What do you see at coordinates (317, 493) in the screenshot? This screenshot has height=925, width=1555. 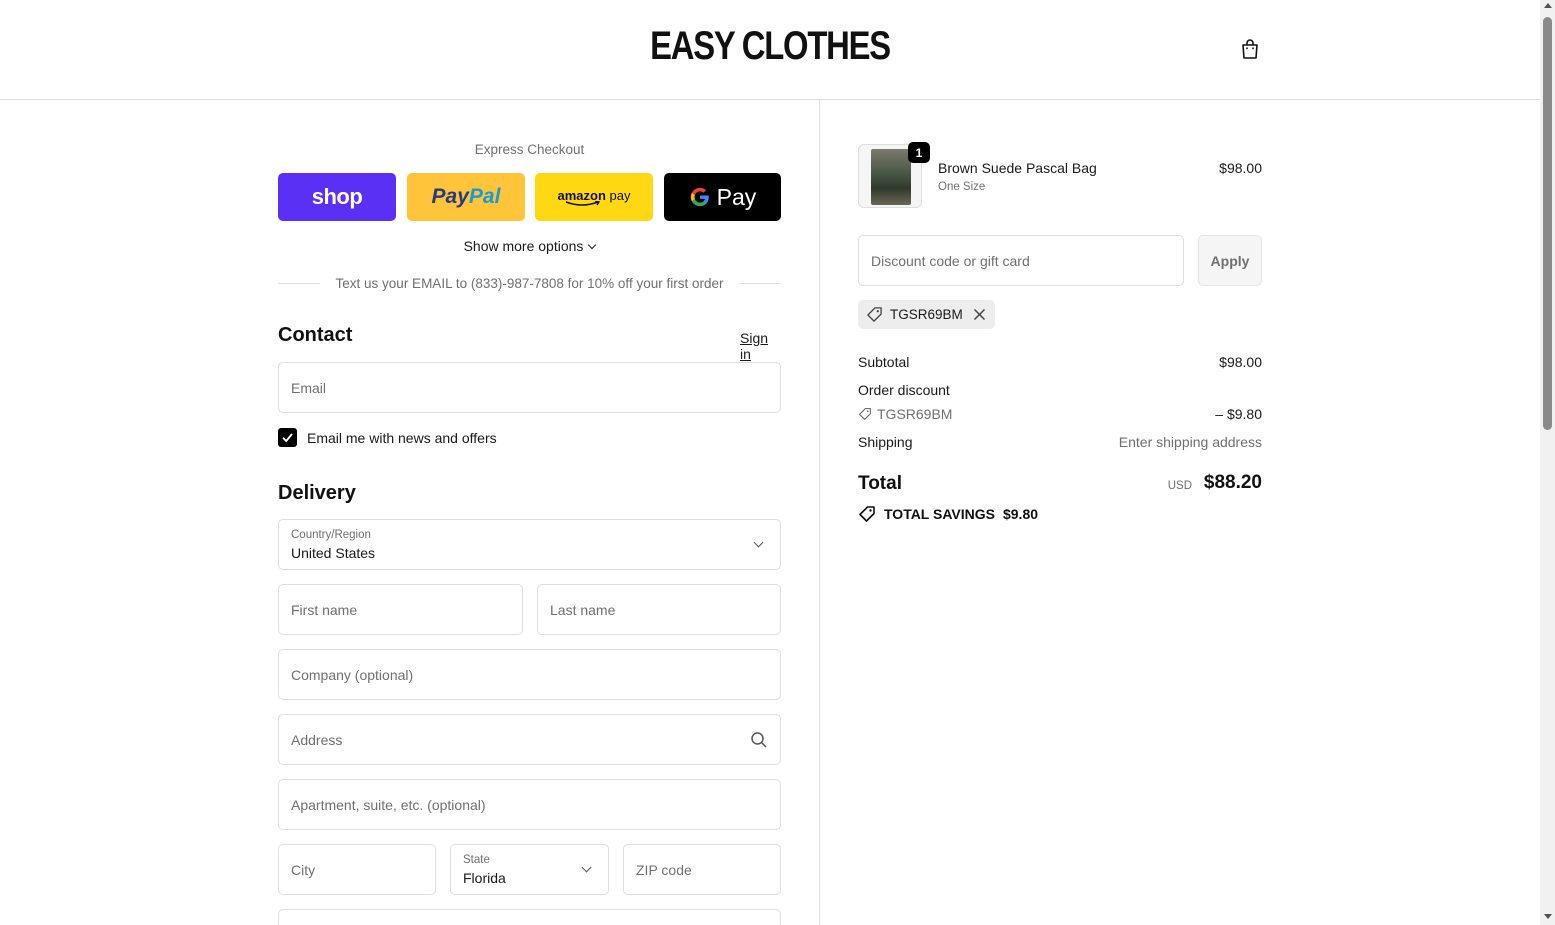 I see `delivery-heading: Delivery` at bounding box center [317, 493].